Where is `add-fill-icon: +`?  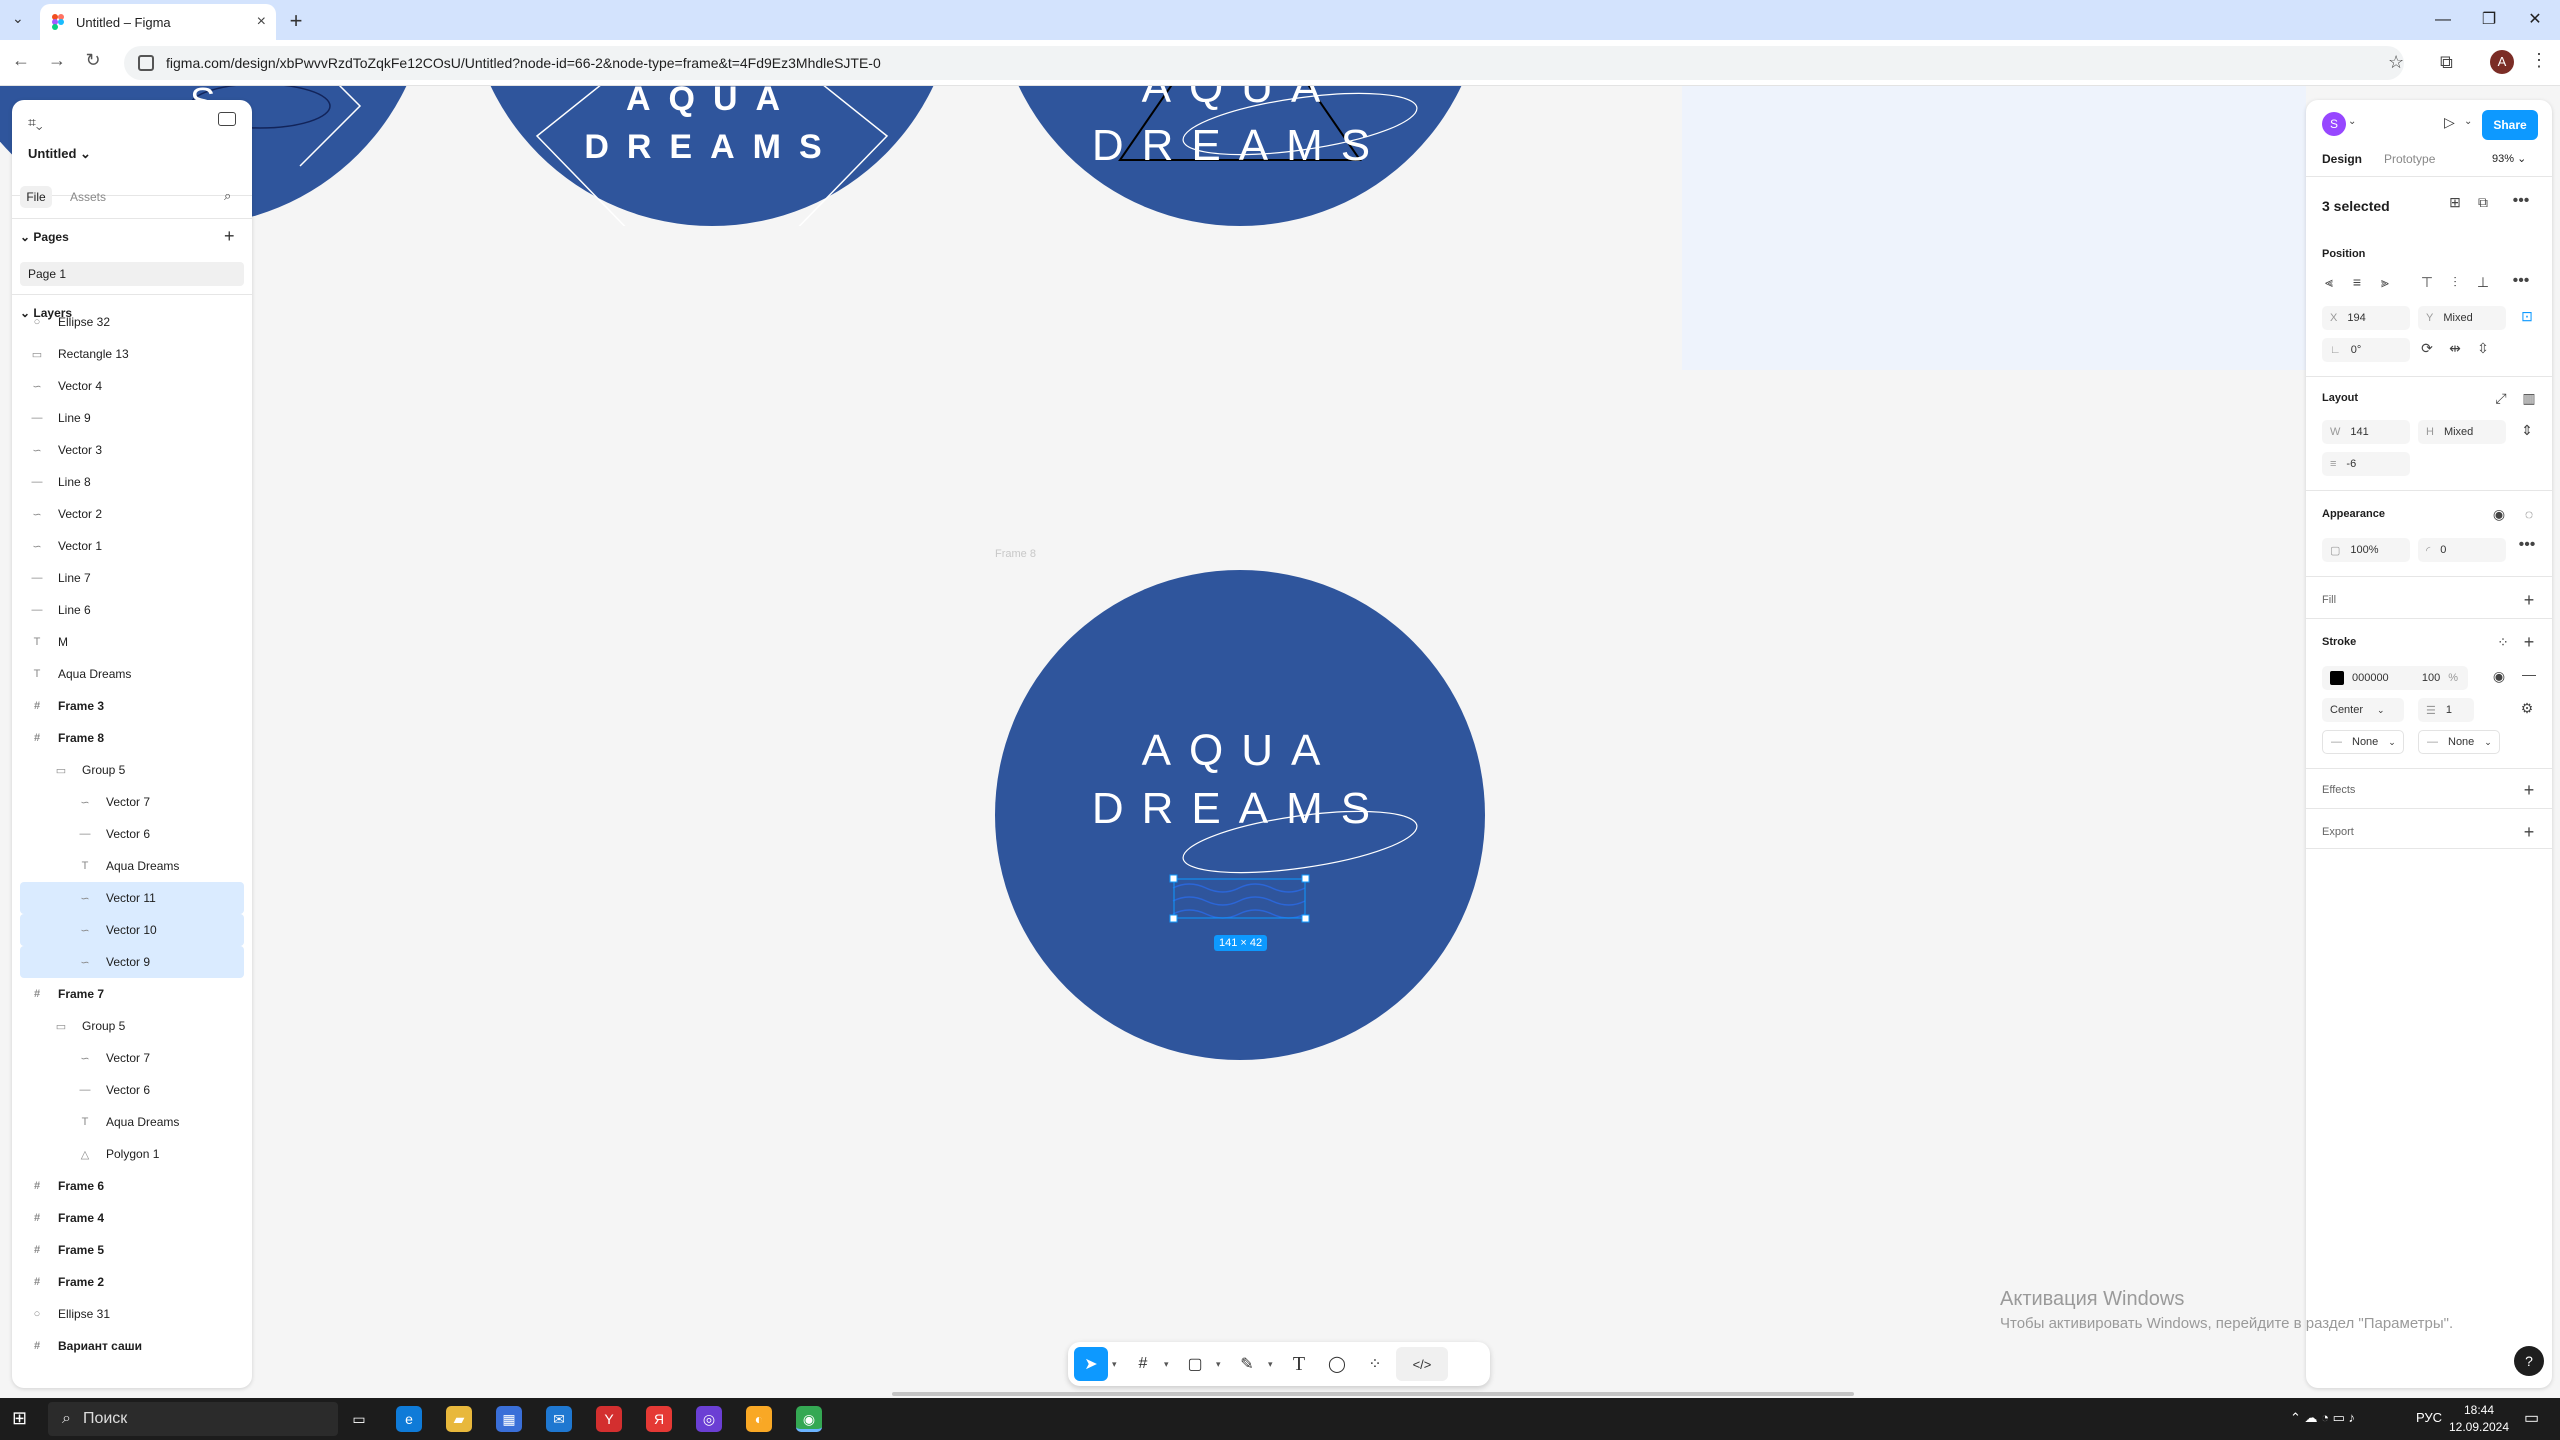
add-fill-icon: + is located at coordinates (2529, 600).